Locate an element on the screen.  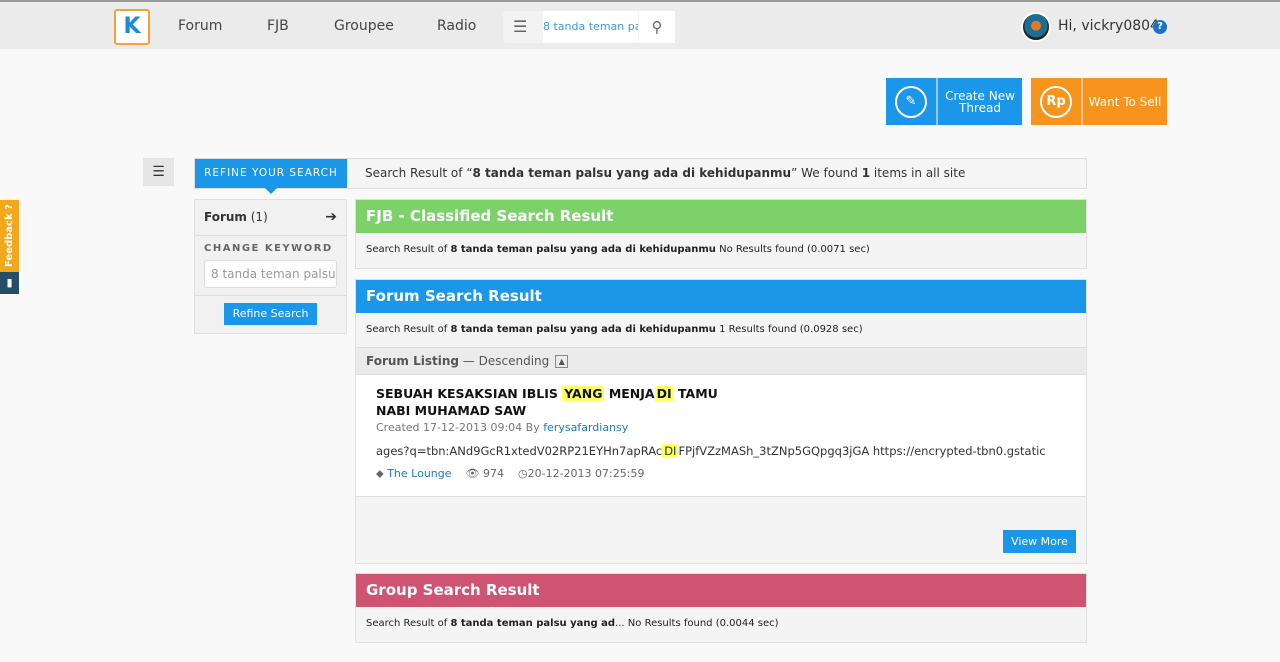
nav-groupee: Groupee is located at coordinates (364, 26).